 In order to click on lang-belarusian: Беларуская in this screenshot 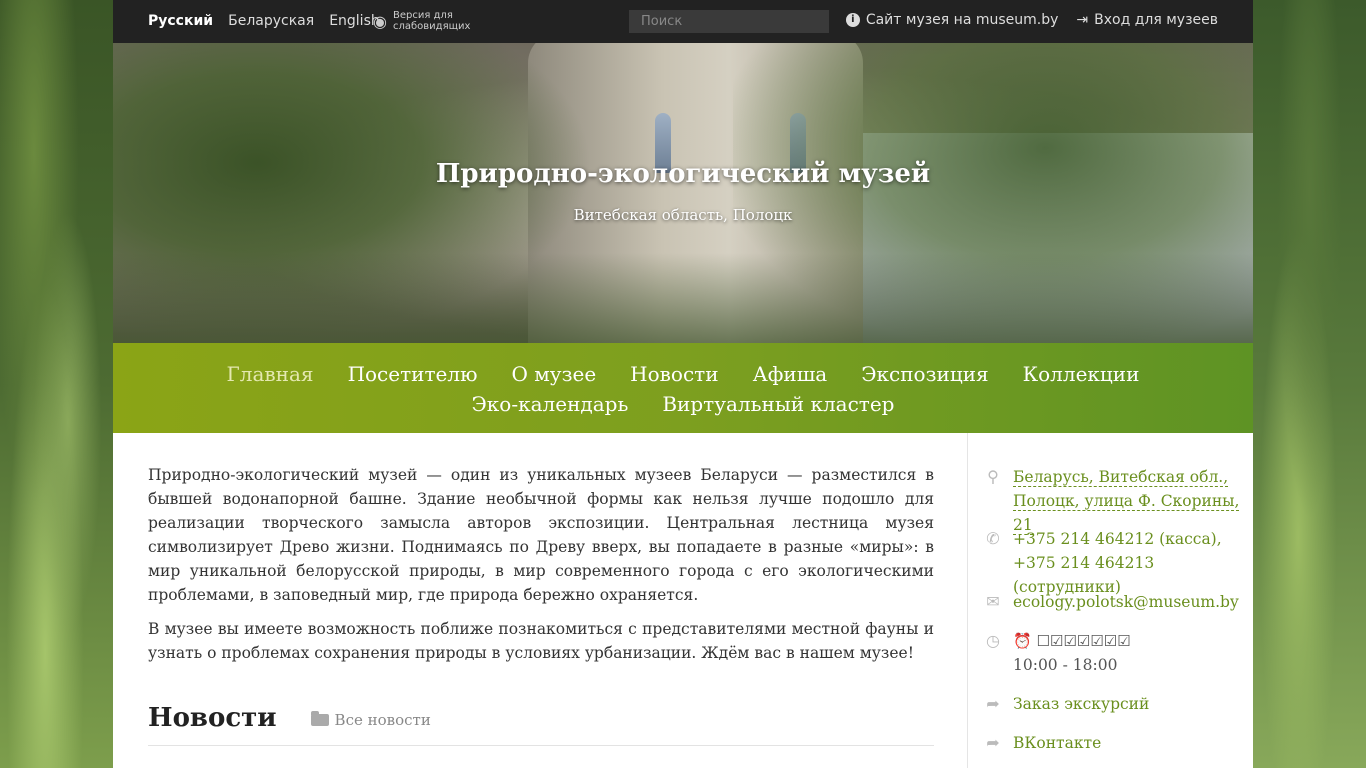, I will do `click(271, 21)`.